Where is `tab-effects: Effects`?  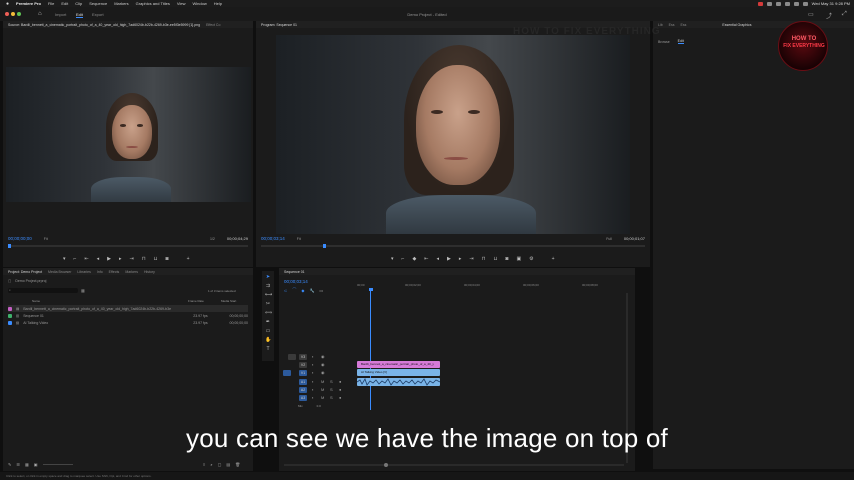 tab-effects: Effects is located at coordinates (114, 272).